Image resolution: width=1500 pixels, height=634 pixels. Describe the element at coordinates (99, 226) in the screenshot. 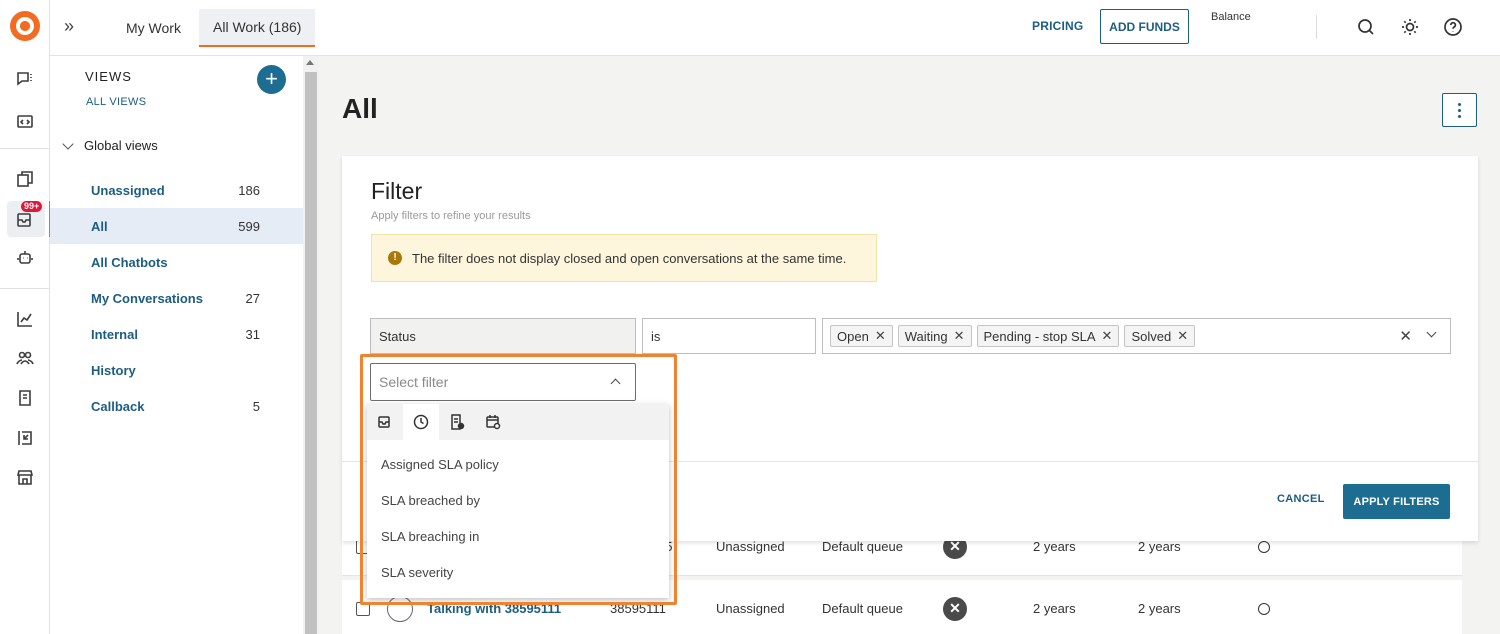

I see `view-label: All` at that location.